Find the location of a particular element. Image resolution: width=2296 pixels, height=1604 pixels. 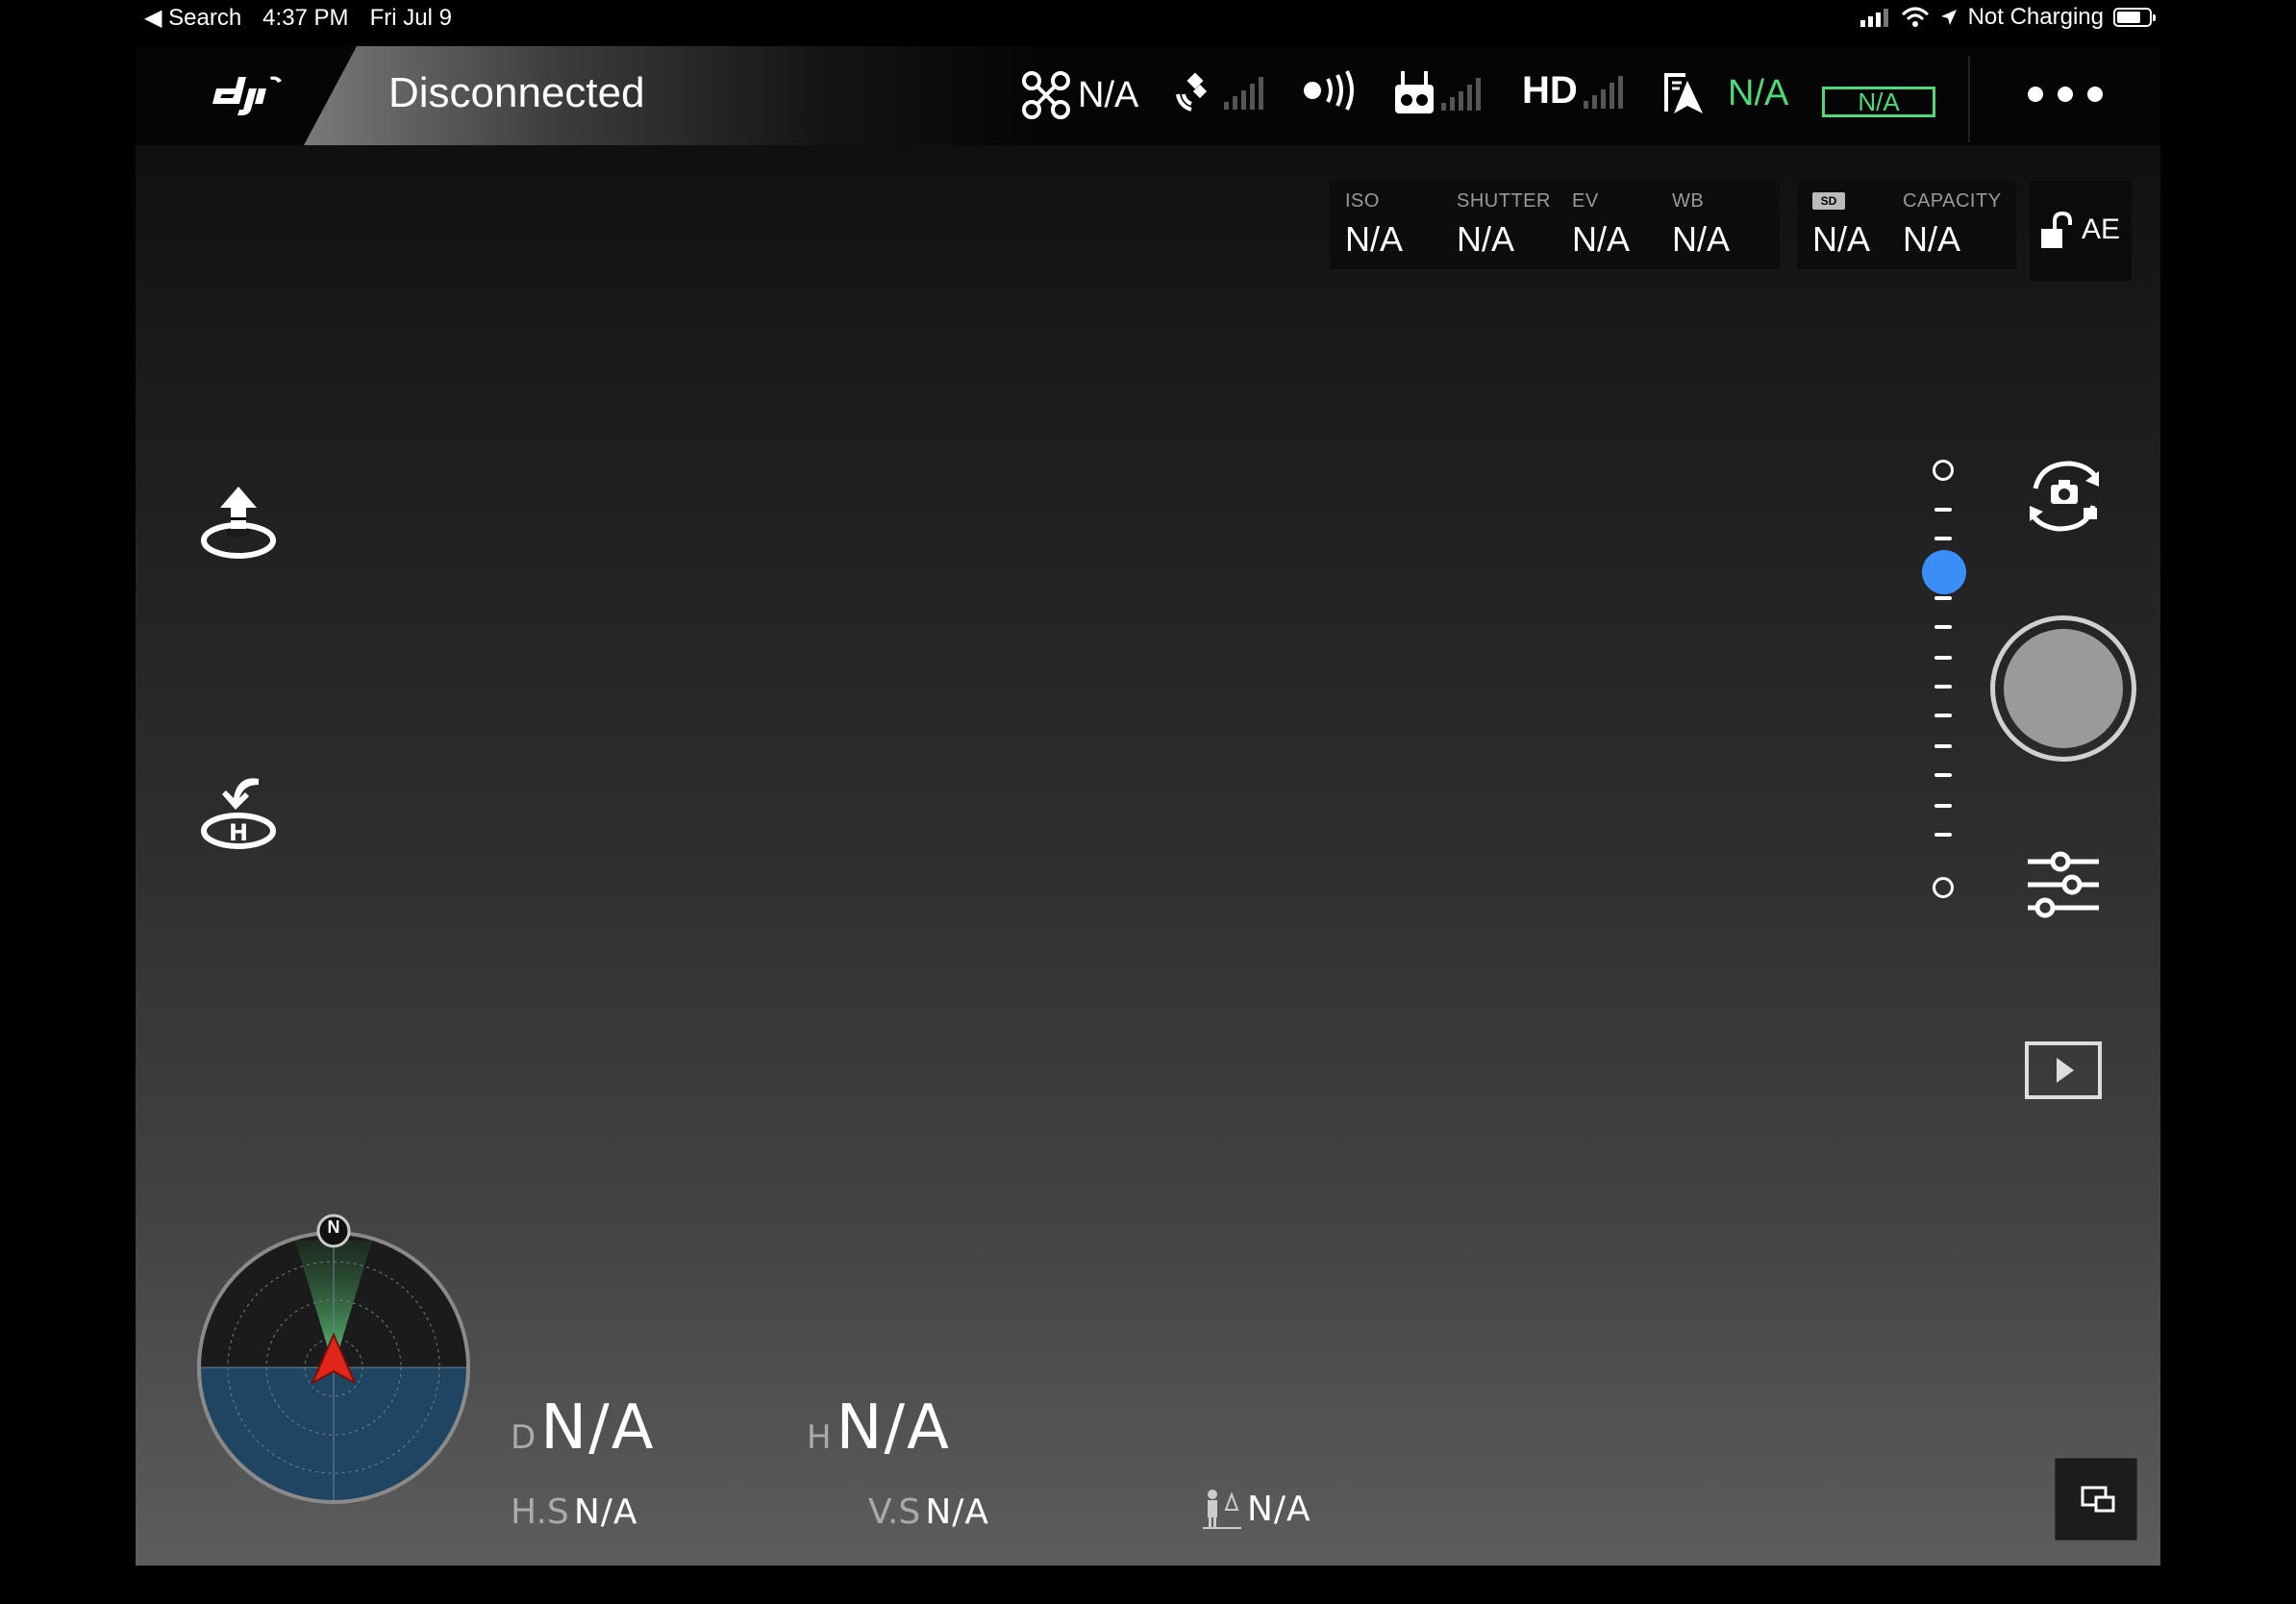

height-value: N/A is located at coordinates (893, 1428).